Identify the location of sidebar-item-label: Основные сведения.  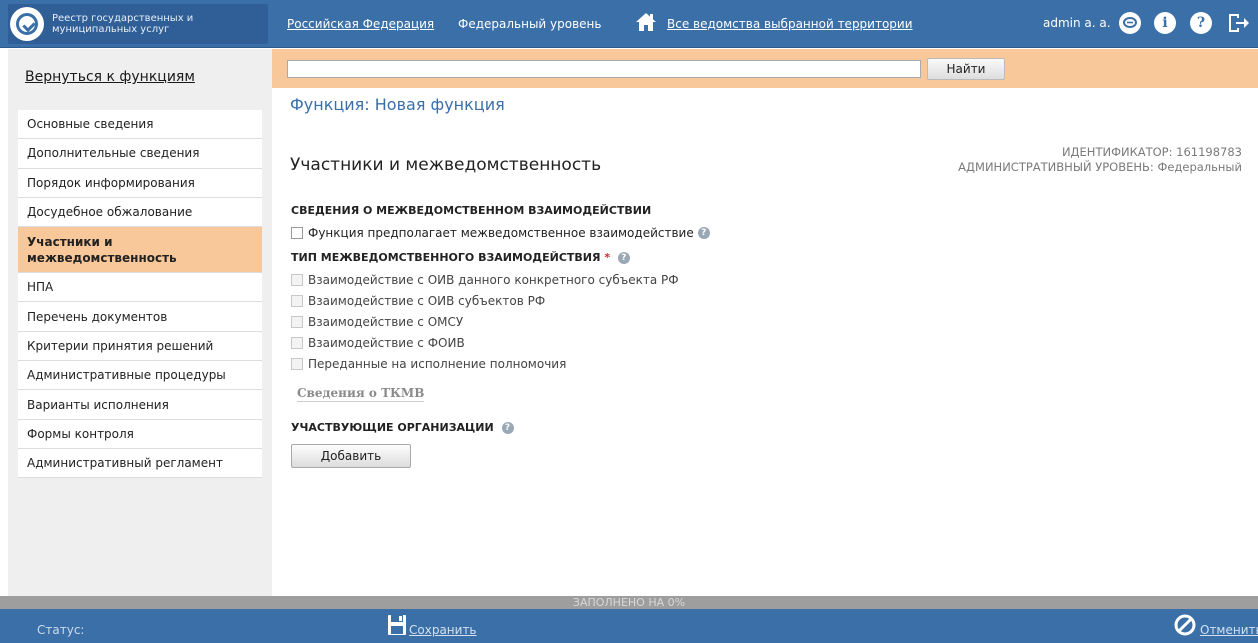
(90, 124).